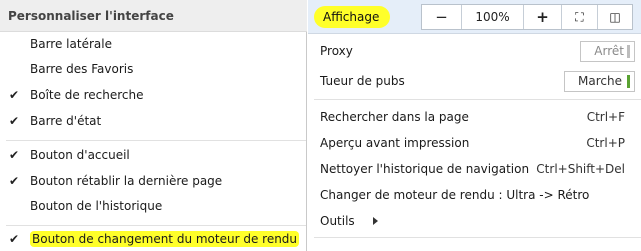  I want to click on menu-item-home-button: ✔ Bouton d'accueil, so click(153, 155).